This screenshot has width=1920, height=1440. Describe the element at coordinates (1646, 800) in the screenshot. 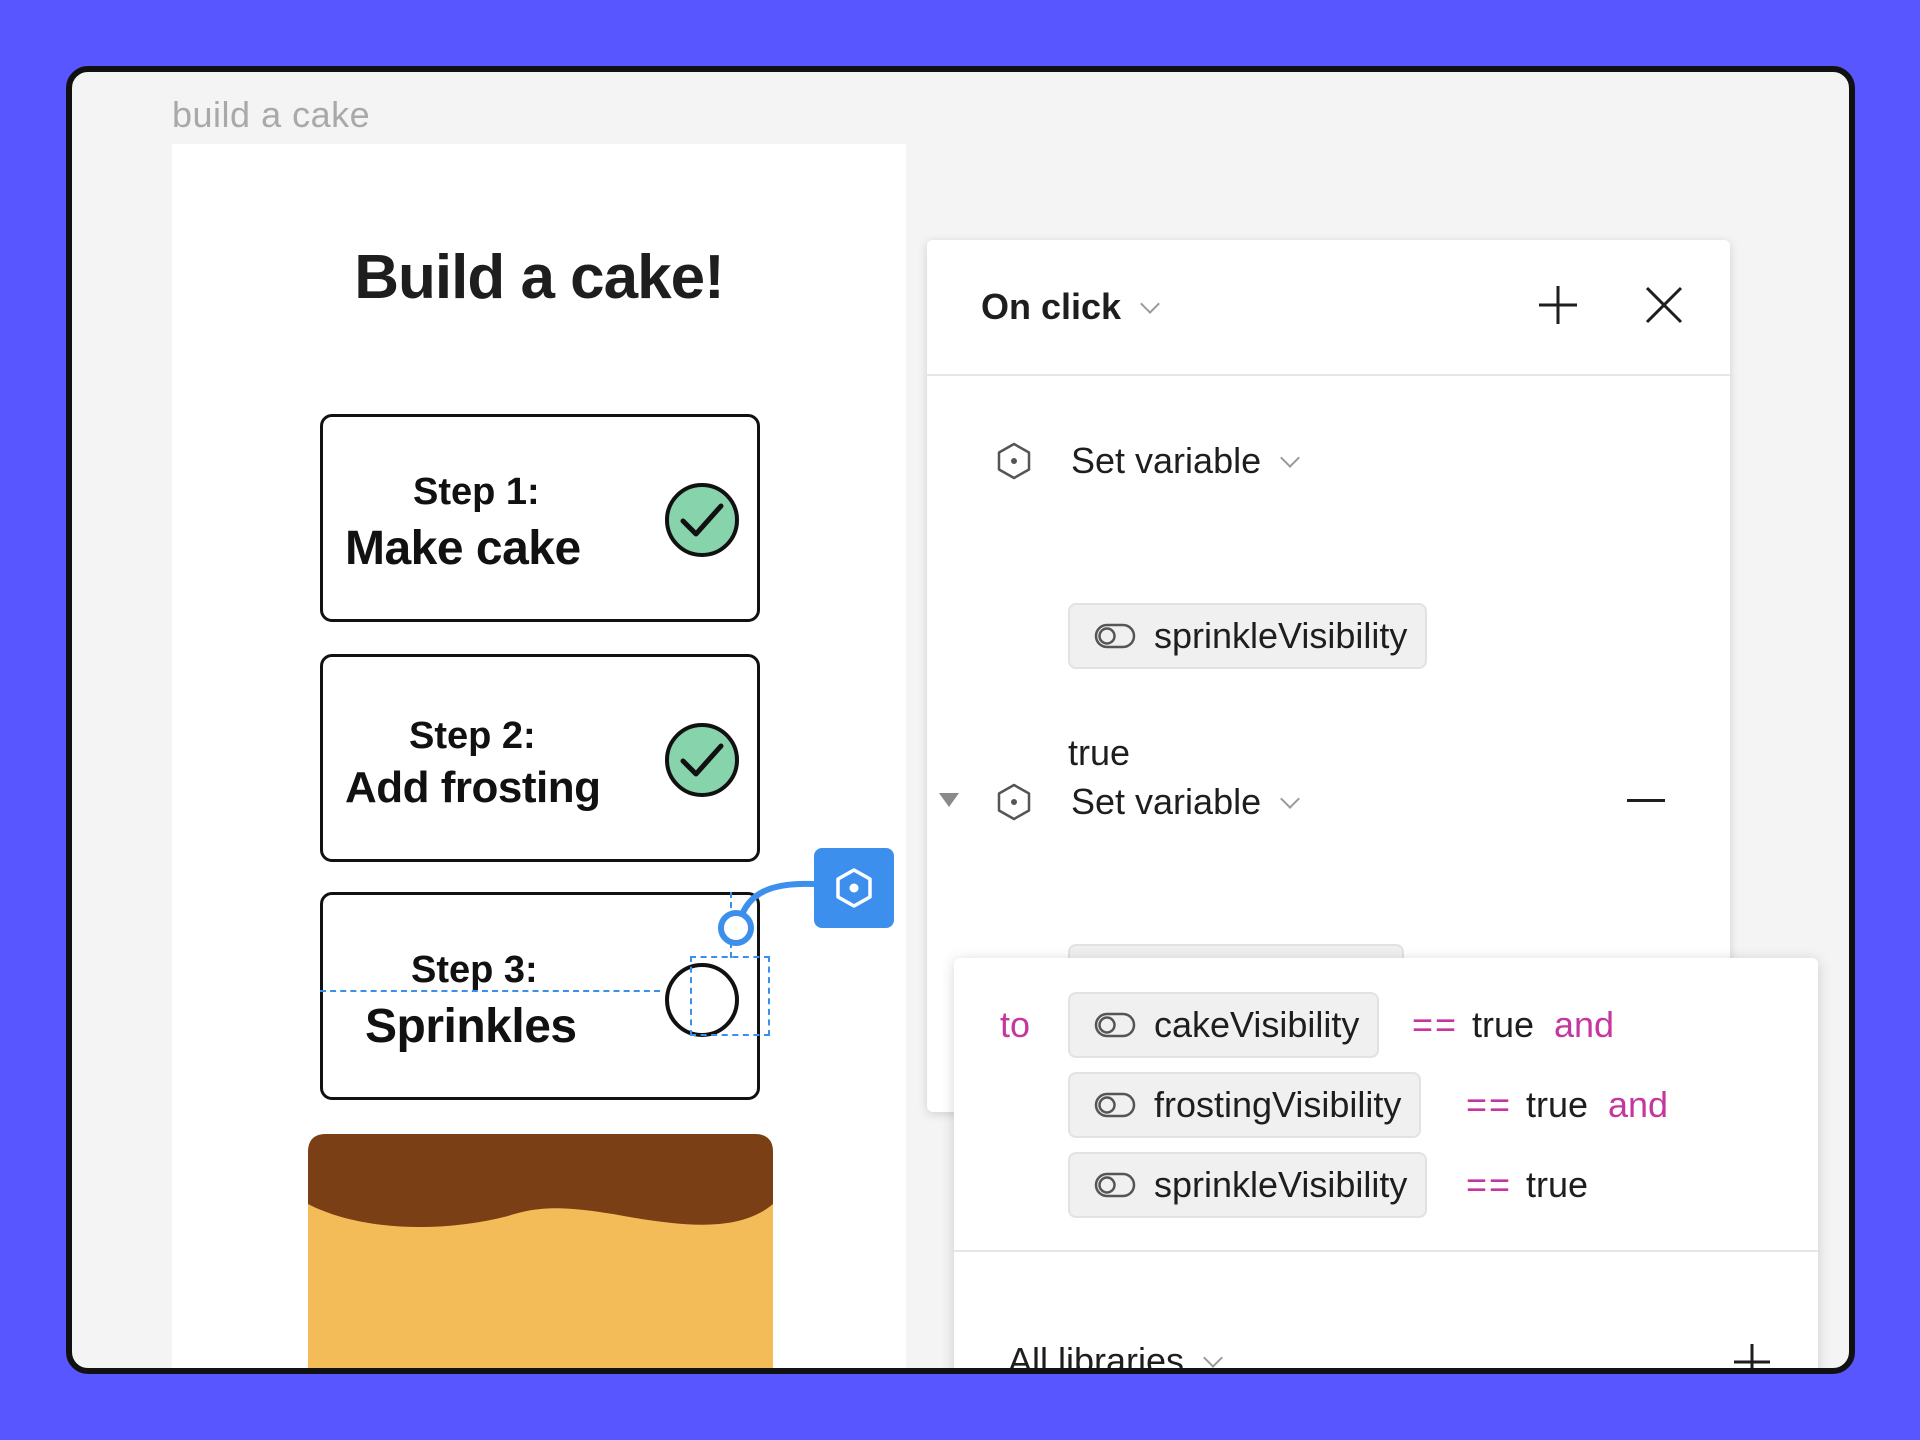

I see `remove-action-icon` at that location.